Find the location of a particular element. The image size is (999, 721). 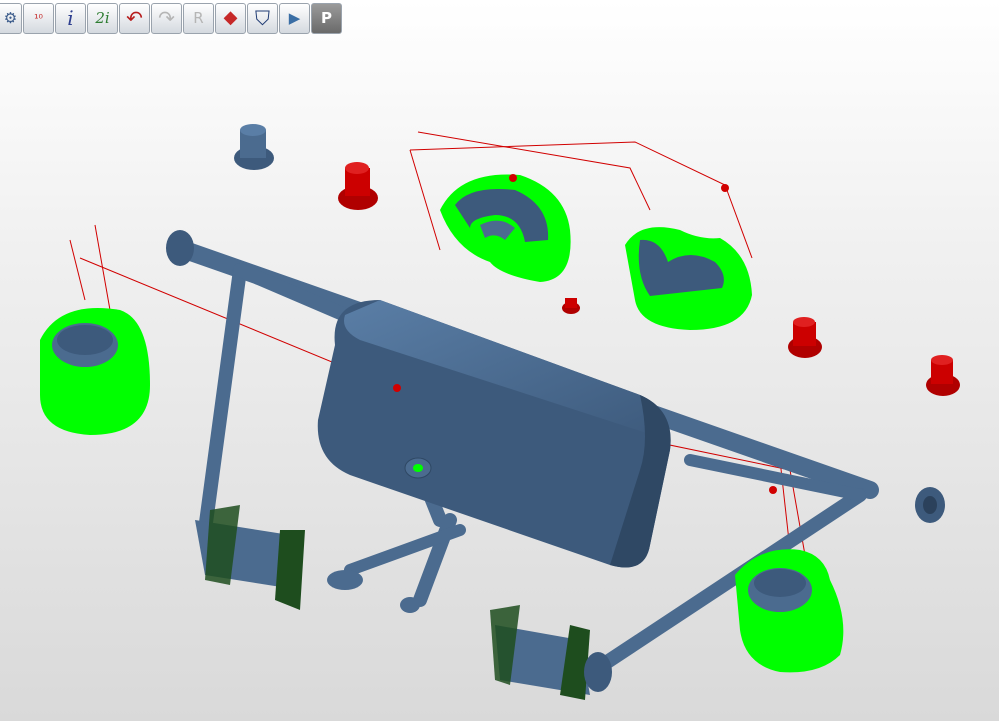

bracket-right is located at coordinates (551, 652).